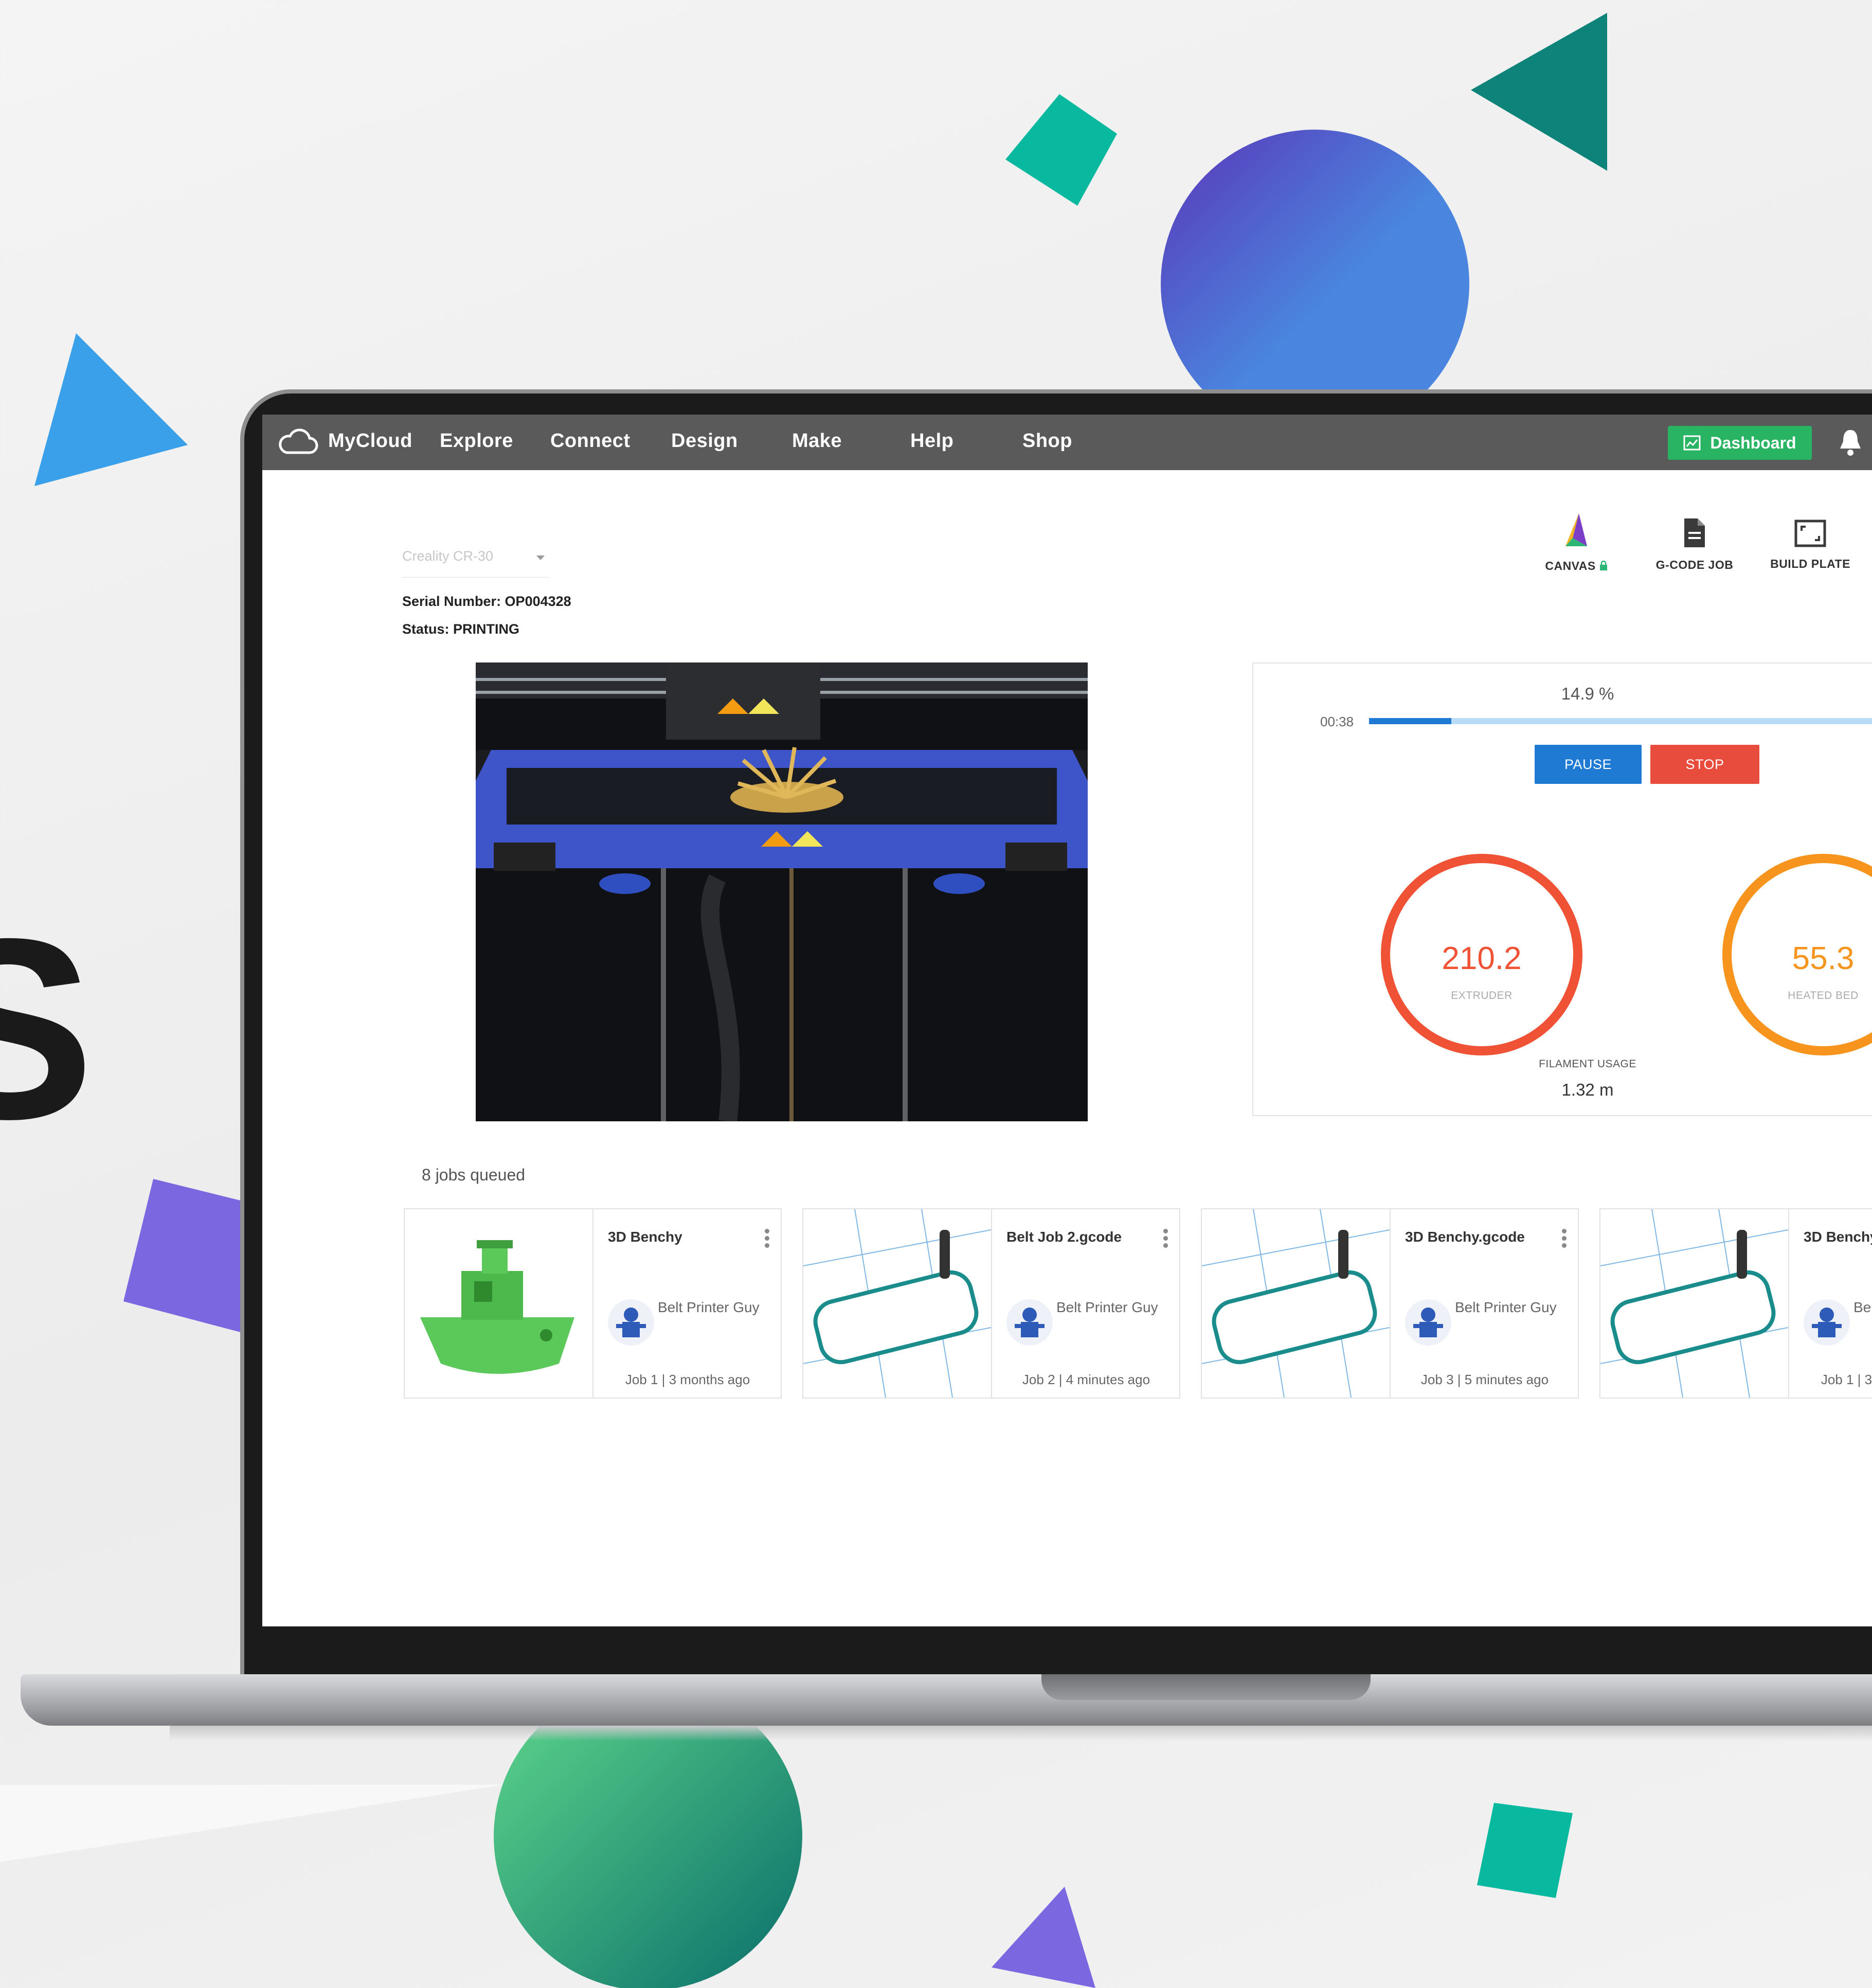 The height and width of the screenshot is (1988, 1872). What do you see at coordinates (1086, 1380) in the screenshot?
I see `job-meta: Job 2 | 4 minutes ago` at bounding box center [1086, 1380].